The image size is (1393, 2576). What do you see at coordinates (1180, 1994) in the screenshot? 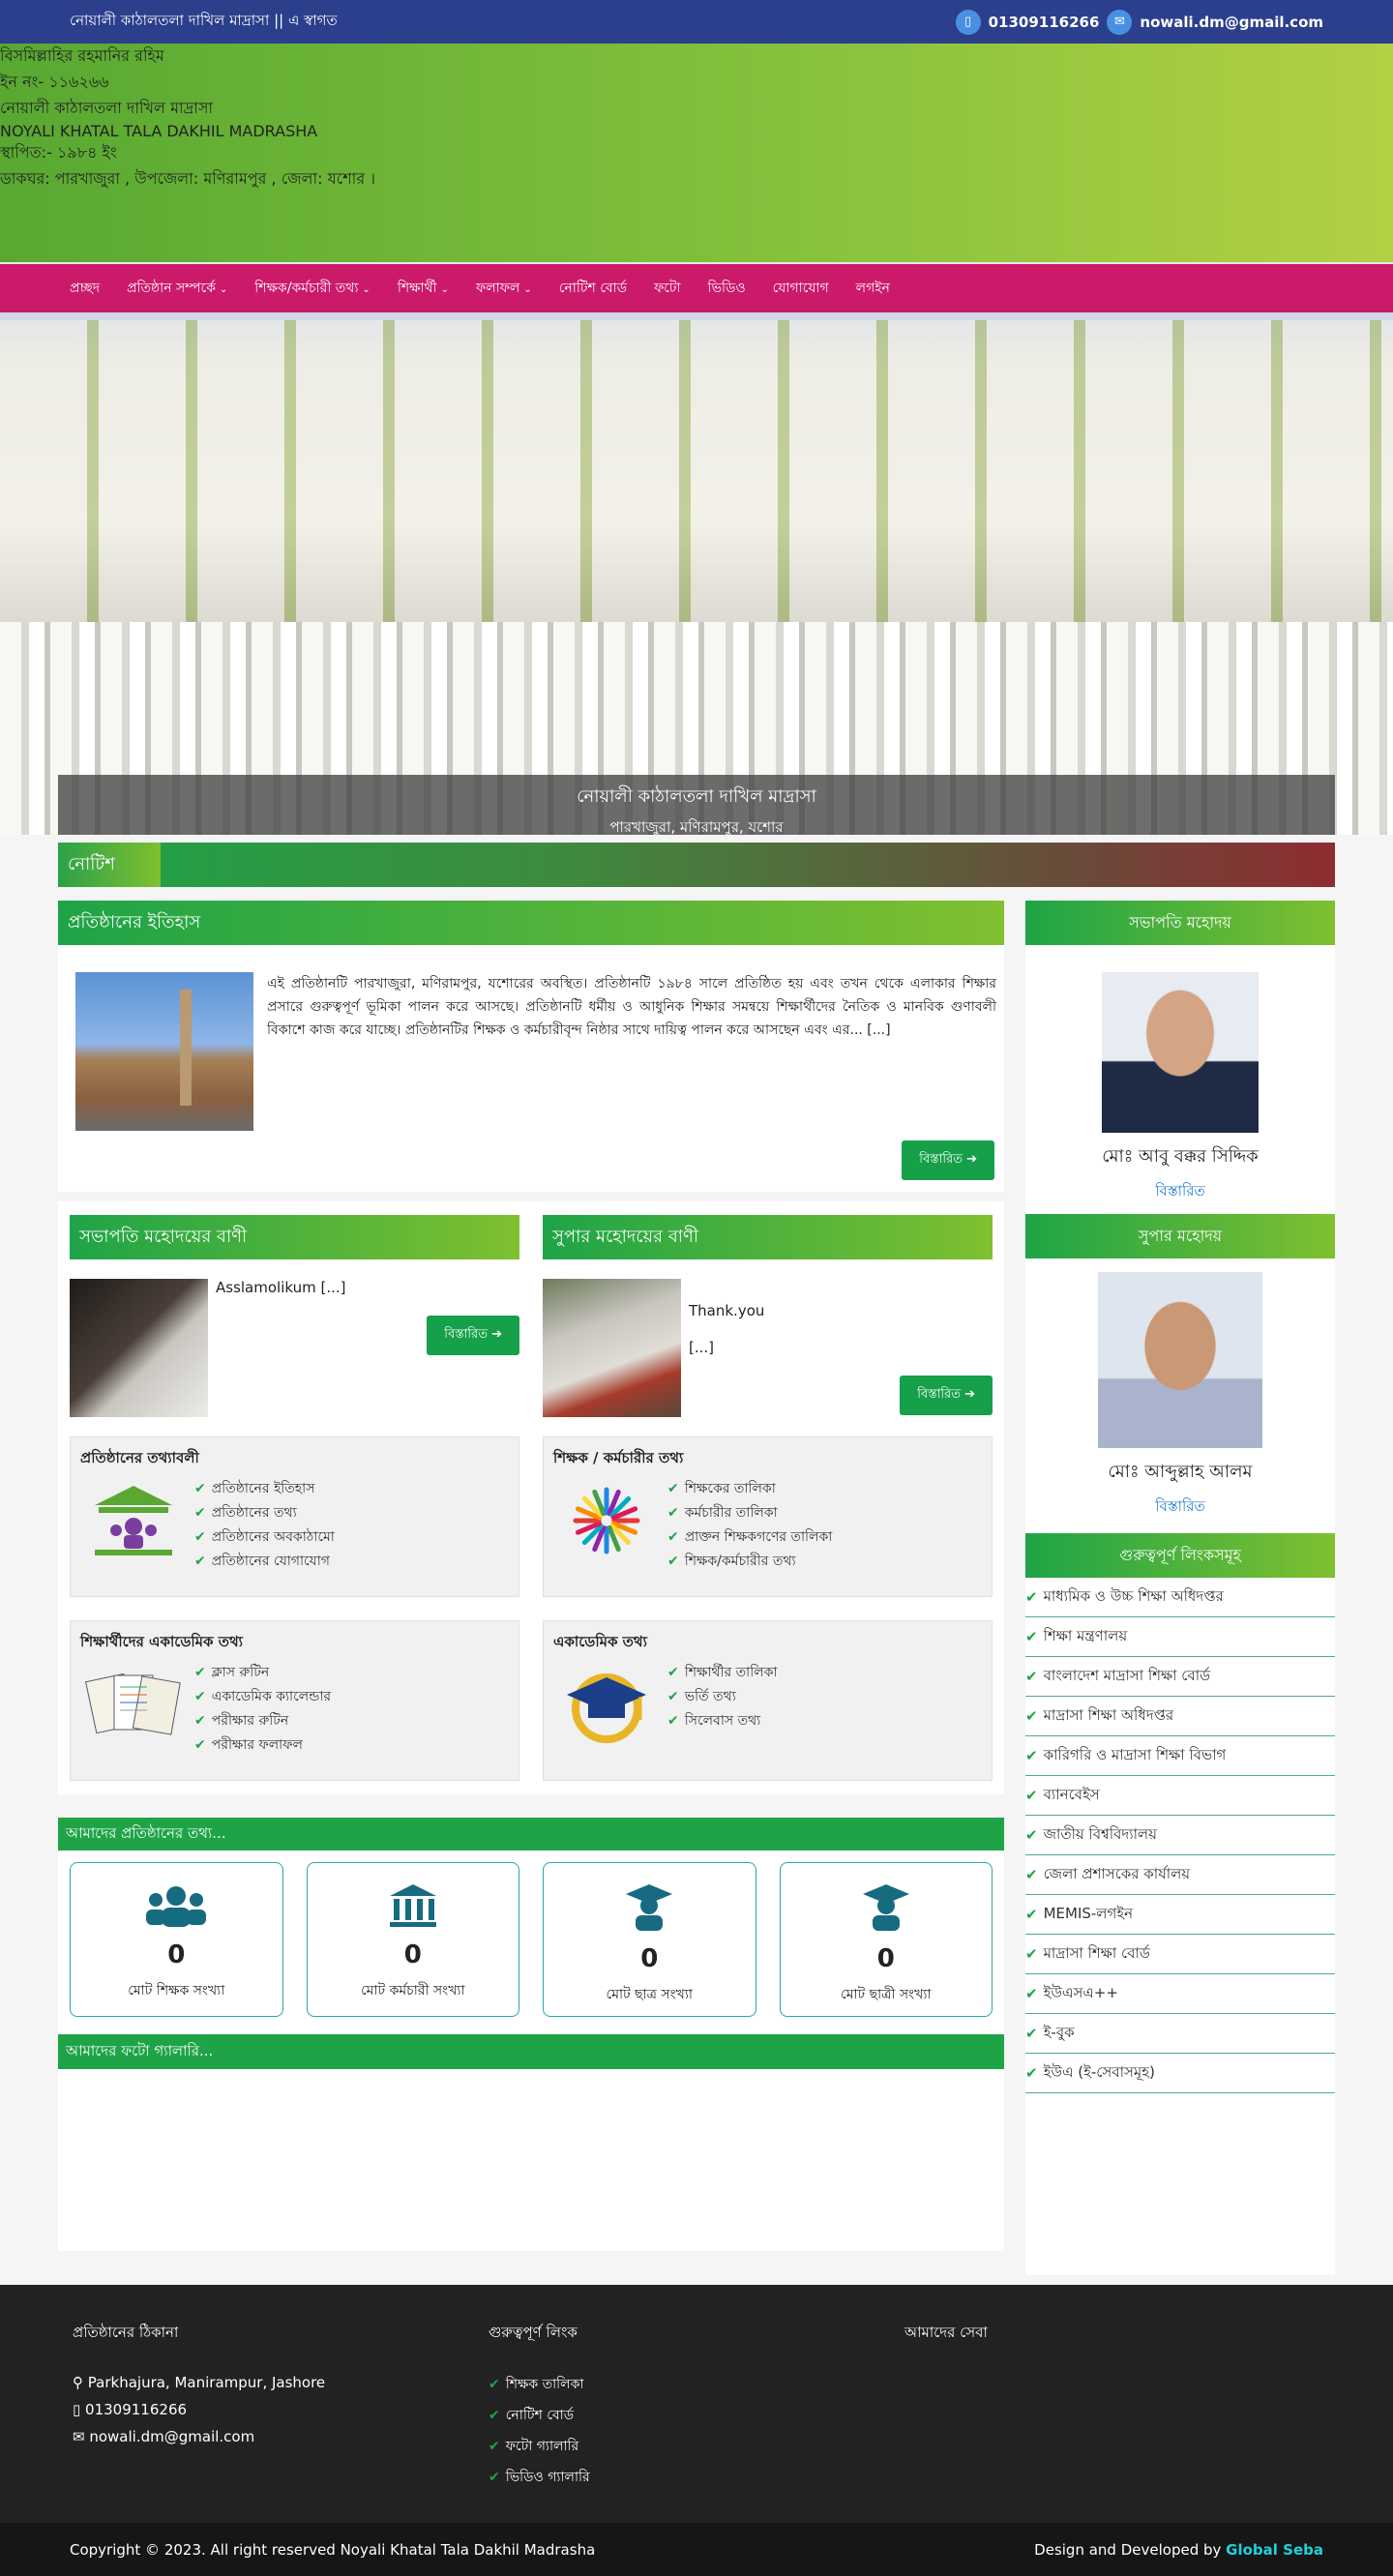
I see `sidebar-link: ✔ ইউএসএ++` at bounding box center [1180, 1994].